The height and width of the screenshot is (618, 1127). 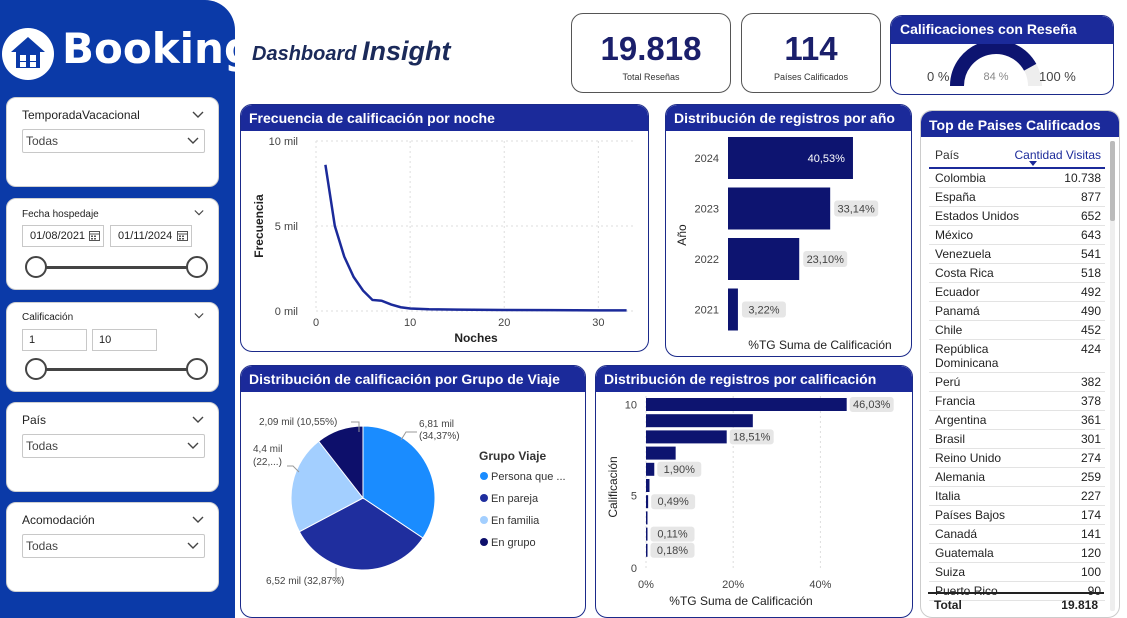 What do you see at coordinates (42, 446) in the screenshot?
I see `country-select-value: Todas` at bounding box center [42, 446].